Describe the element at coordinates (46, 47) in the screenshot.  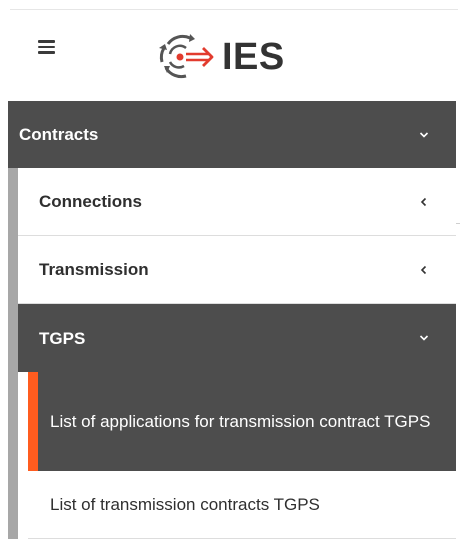
I see `hamburger-menu-icon` at that location.